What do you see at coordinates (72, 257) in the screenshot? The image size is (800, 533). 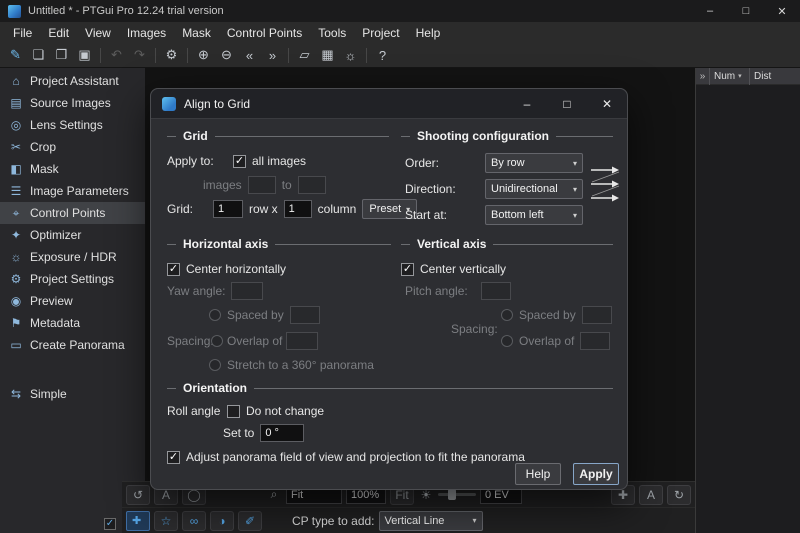 I see `sidebar-item-exposure-hdr: ☼ Exposure / HDR` at bounding box center [72, 257].